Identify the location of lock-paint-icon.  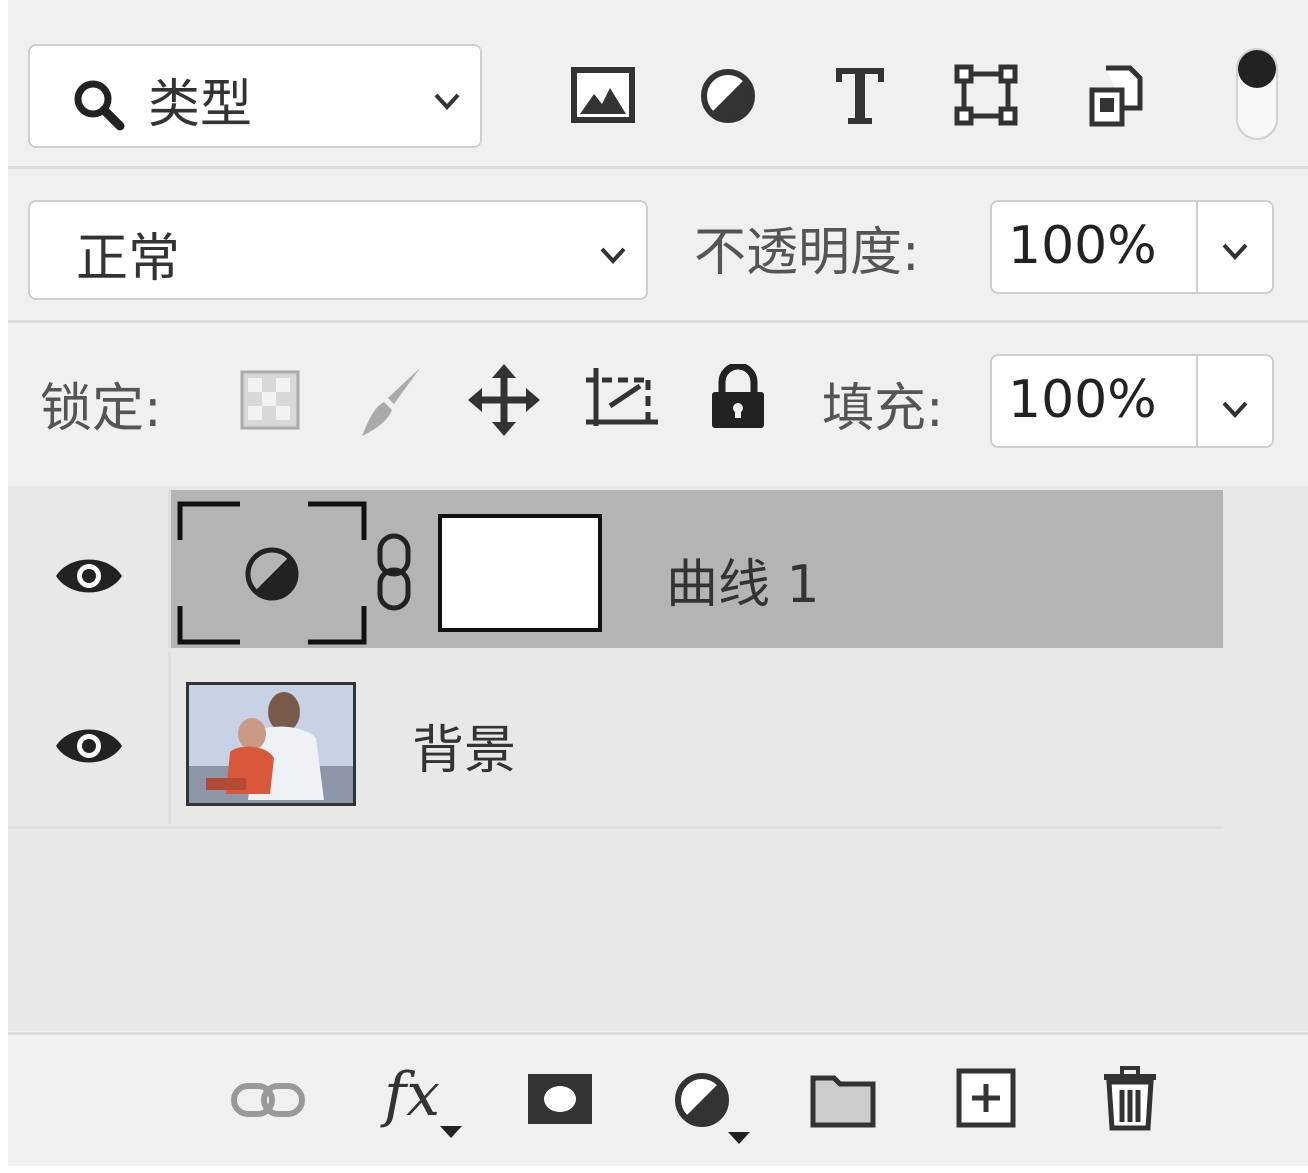
(391, 402).